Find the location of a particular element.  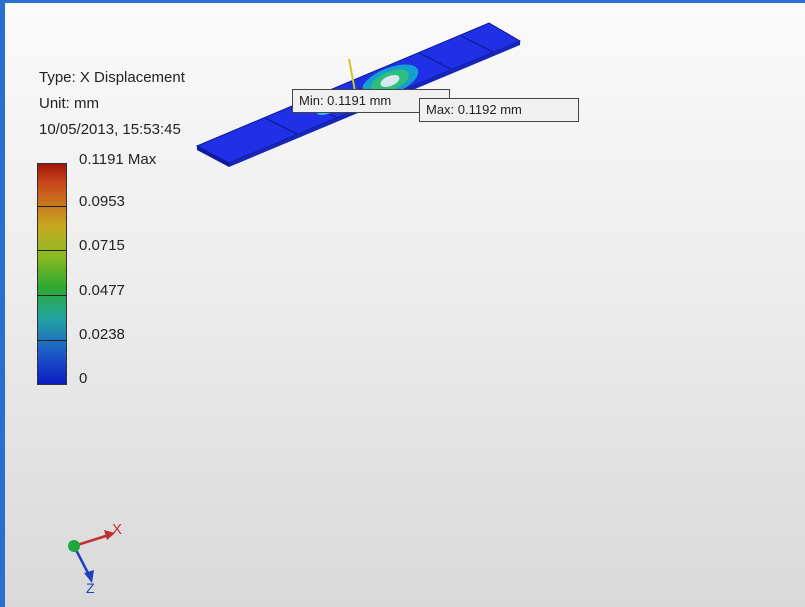

legend-label-max: 0.1191 Max is located at coordinates (118, 159).